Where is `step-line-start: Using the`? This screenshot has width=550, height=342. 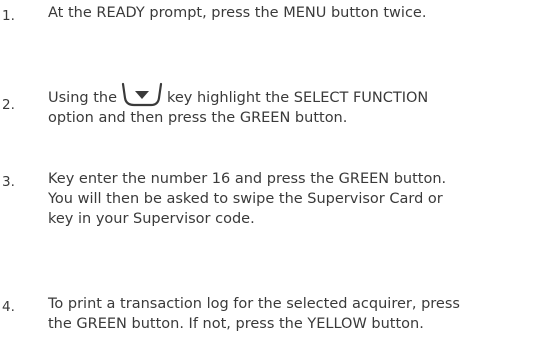
step-line-start: Using the is located at coordinates (82, 98).